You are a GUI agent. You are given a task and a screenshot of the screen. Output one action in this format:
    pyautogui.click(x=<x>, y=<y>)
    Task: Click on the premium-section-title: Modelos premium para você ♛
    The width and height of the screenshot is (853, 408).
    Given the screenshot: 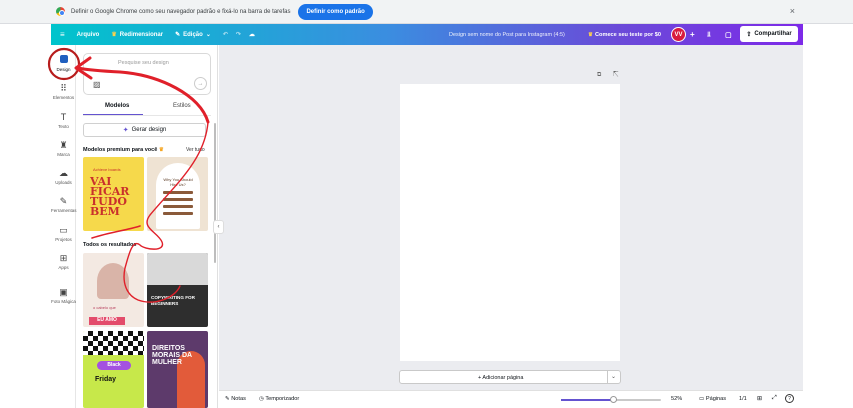 What is the action you would take?
    pyautogui.click(x=123, y=150)
    